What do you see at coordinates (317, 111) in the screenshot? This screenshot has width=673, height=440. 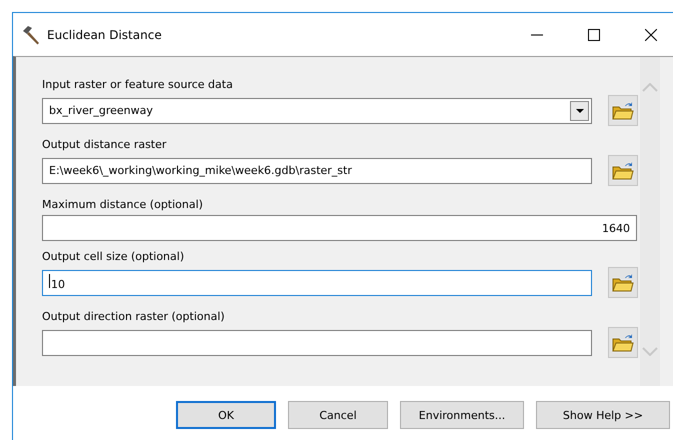 I see `dropdown-field: bx_river_greenway` at bounding box center [317, 111].